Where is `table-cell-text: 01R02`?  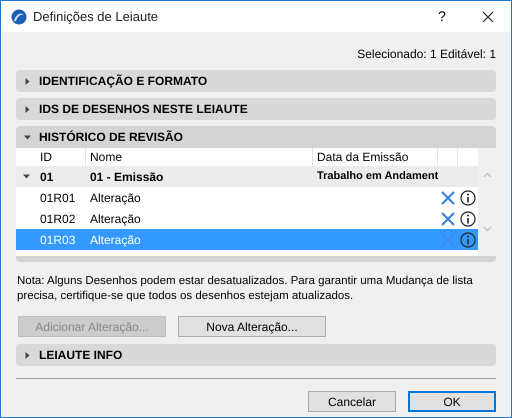
table-cell-text: 01R02 is located at coordinates (57, 219).